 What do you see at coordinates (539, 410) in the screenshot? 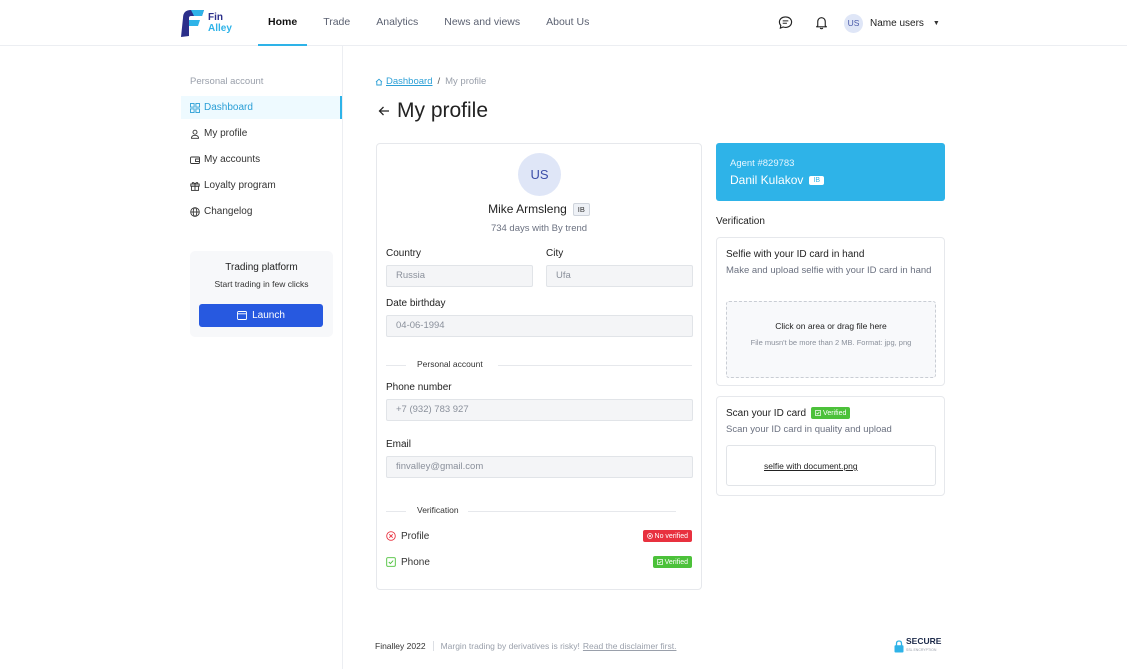
I see `phone-field: +7 (932) 783 927` at bounding box center [539, 410].